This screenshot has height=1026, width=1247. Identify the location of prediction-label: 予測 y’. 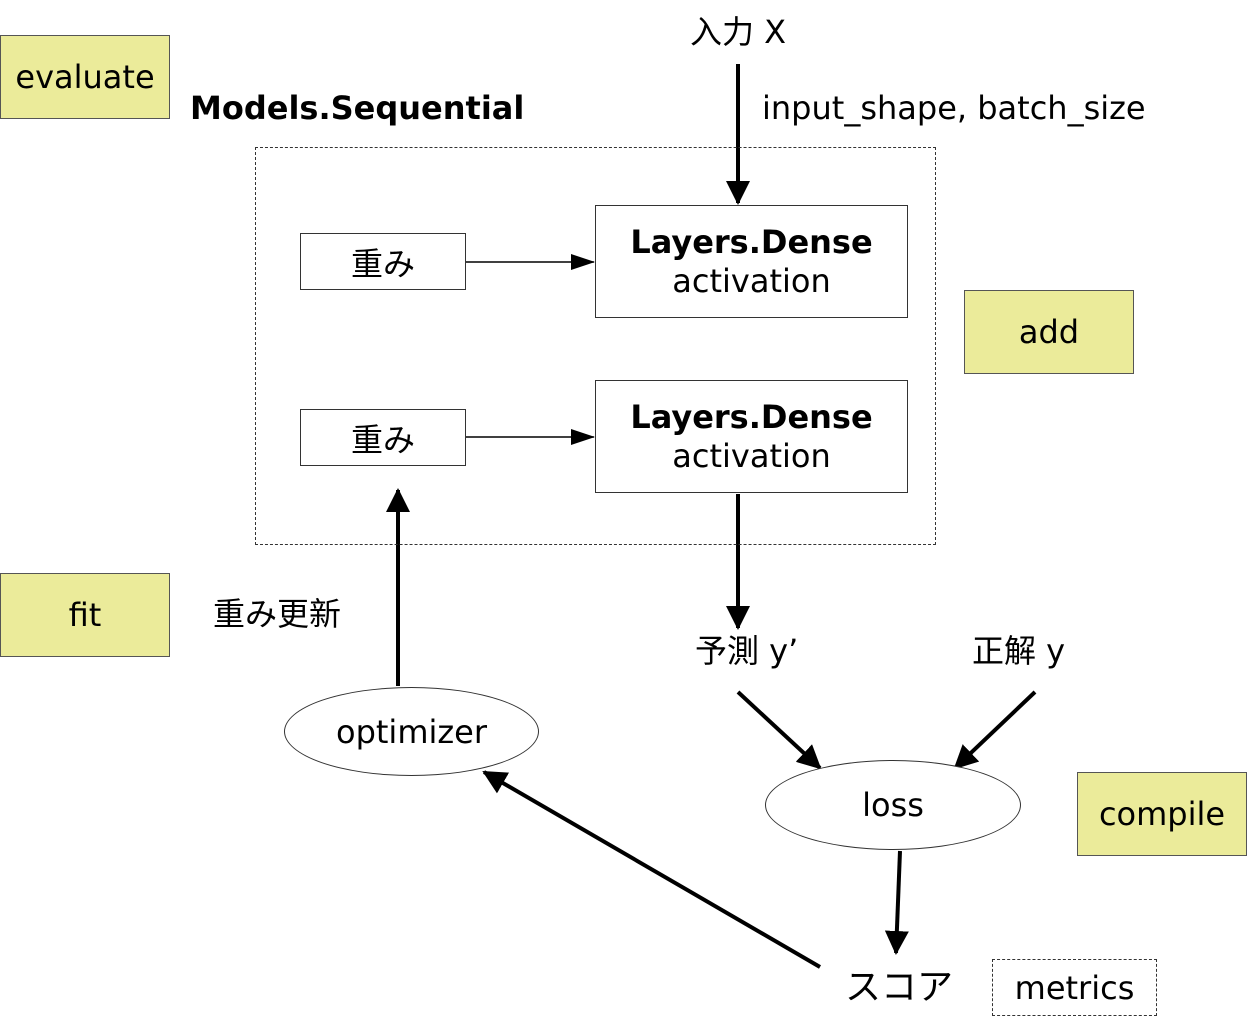
(747, 651).